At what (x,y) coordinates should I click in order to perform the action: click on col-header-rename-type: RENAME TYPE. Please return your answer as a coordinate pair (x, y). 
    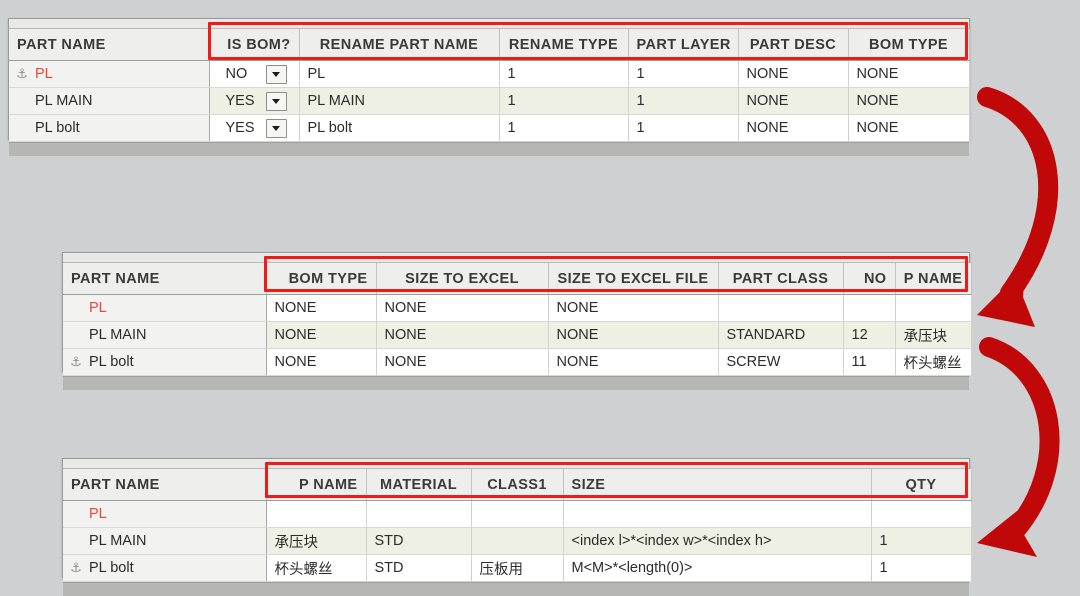
    Looking at the image, I should click on (564, 45).